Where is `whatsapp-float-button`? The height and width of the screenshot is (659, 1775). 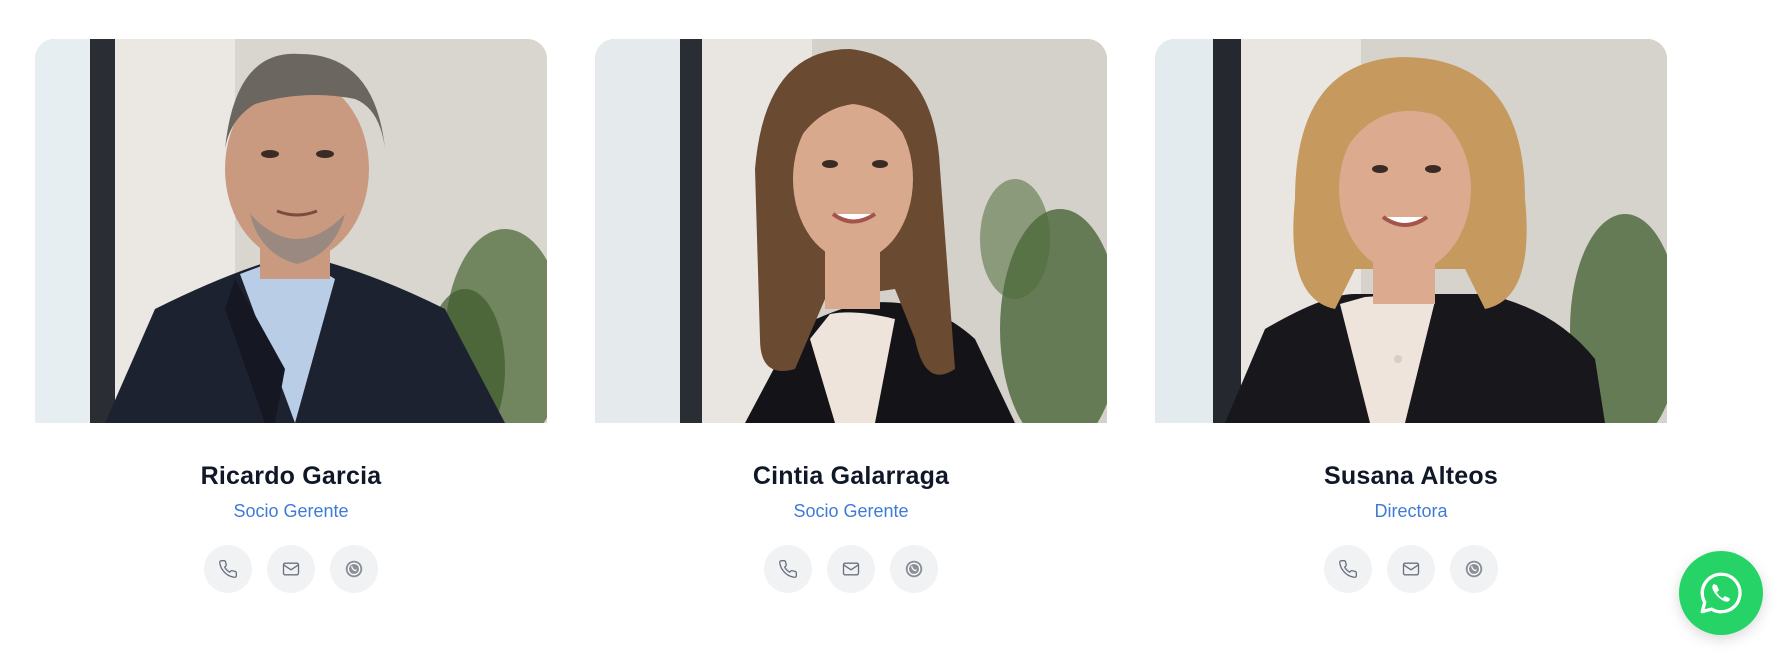
whatsapp-float-button is located at coordinates (1721, 593).